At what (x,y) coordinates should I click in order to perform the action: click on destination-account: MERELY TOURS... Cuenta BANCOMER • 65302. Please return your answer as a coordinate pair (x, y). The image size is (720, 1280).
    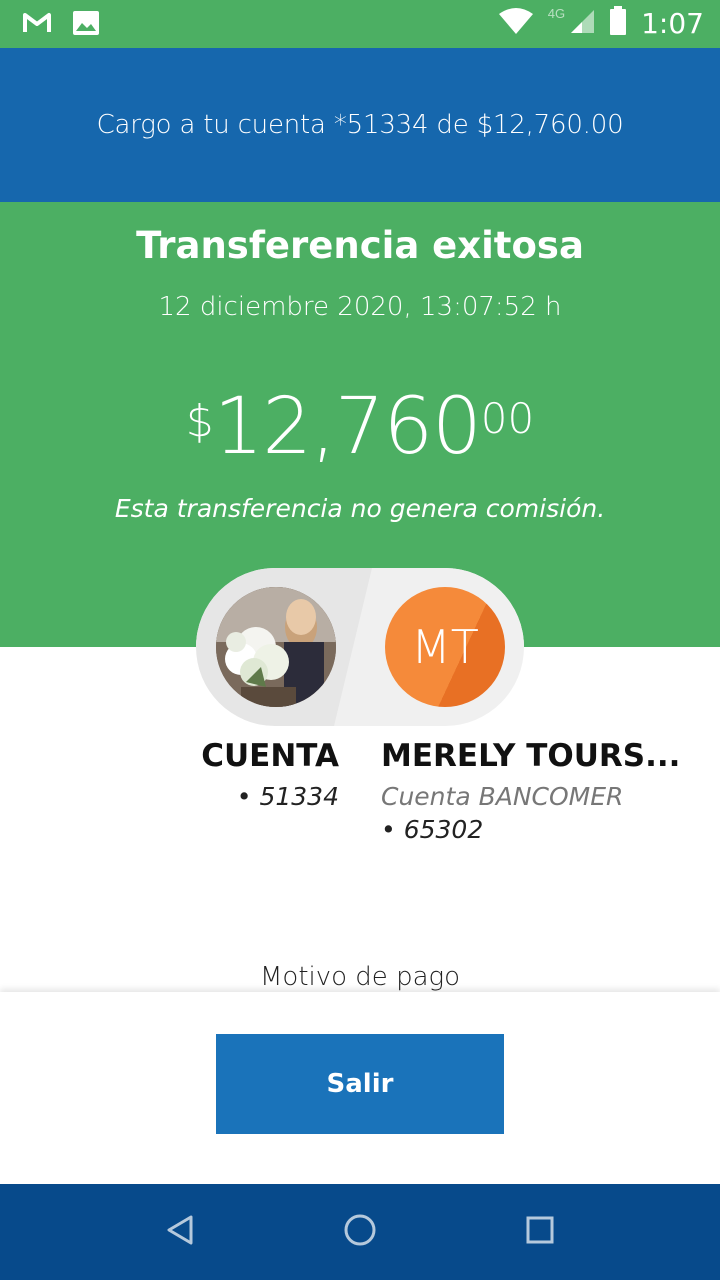
    Looking at the image, I should click on (530, 791).